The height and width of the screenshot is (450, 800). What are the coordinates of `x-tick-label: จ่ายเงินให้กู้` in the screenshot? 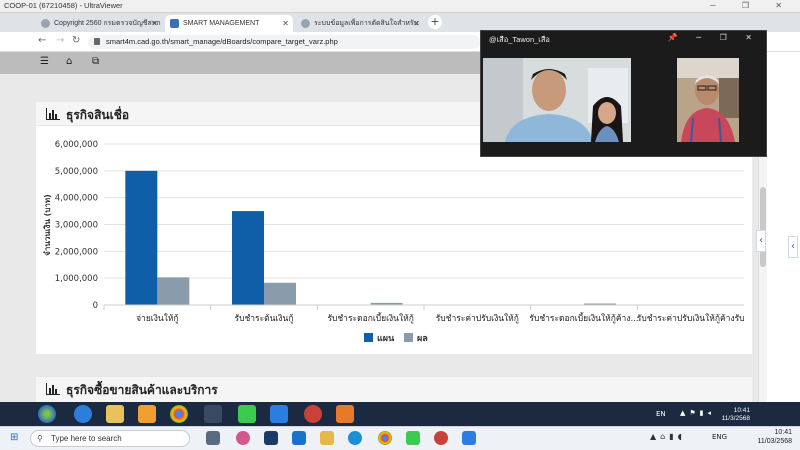 It's located at (157, 318).